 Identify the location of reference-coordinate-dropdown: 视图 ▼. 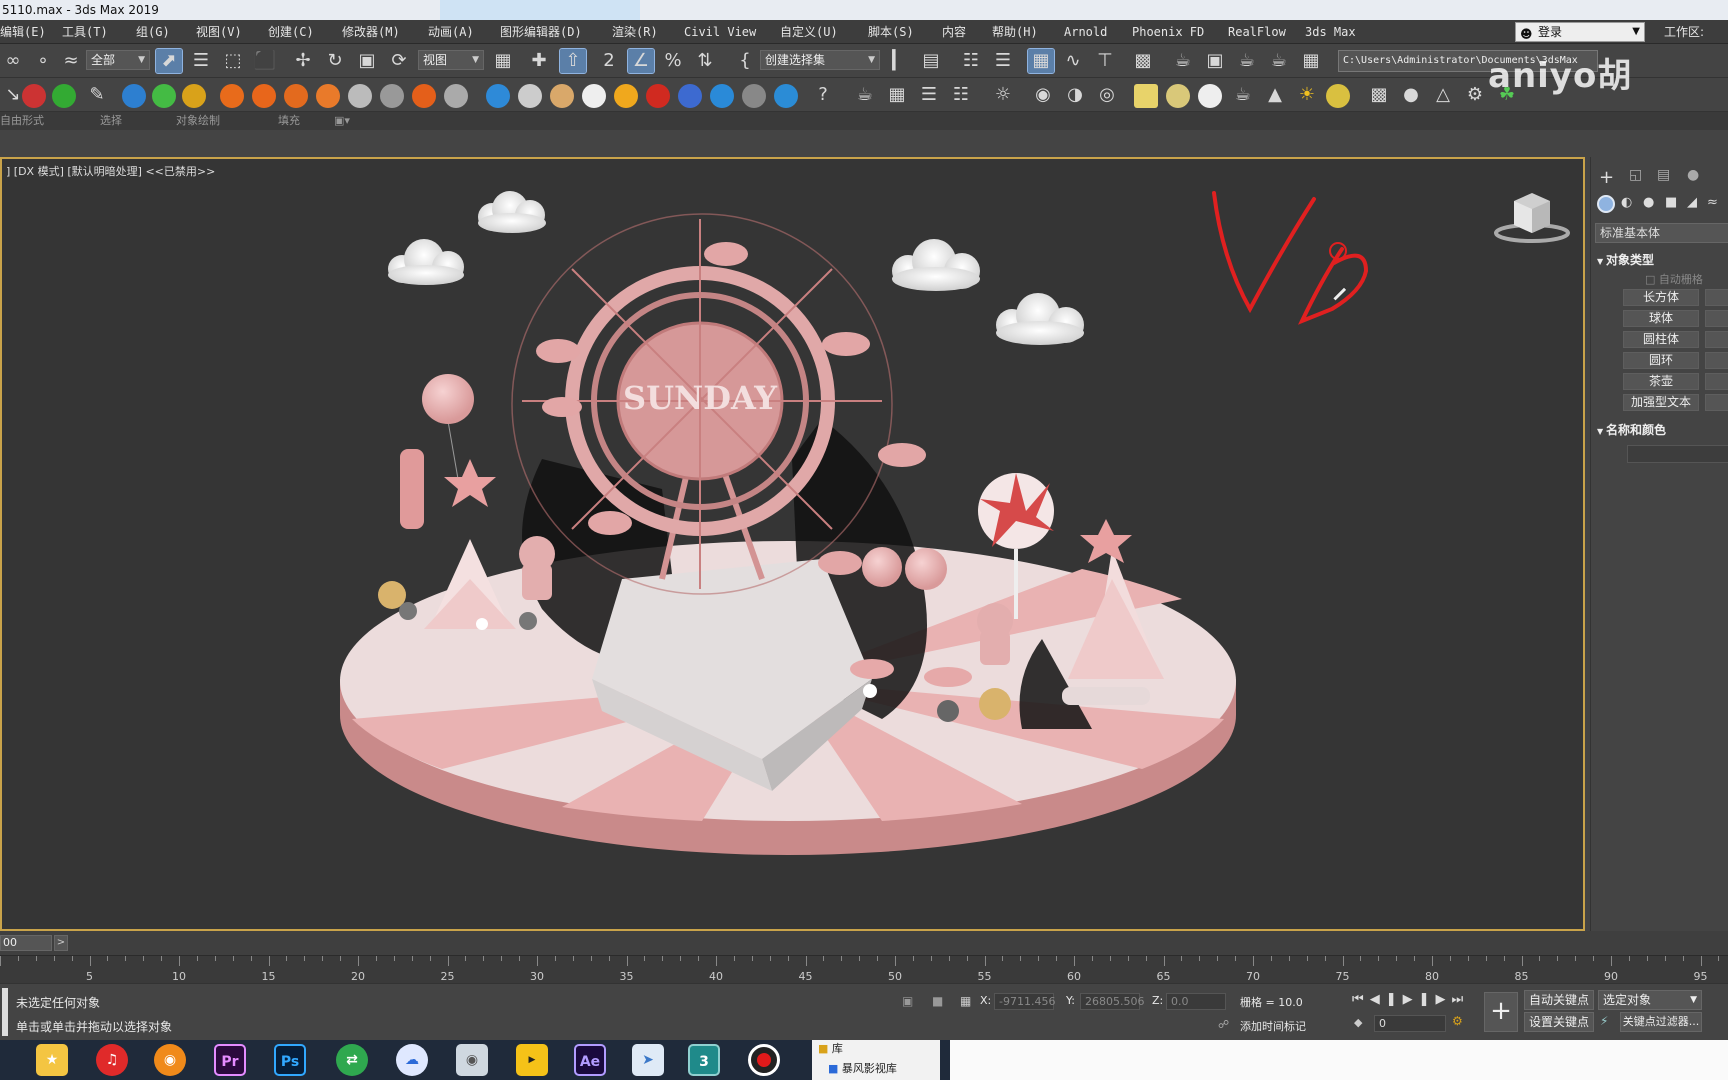
(451, 60).